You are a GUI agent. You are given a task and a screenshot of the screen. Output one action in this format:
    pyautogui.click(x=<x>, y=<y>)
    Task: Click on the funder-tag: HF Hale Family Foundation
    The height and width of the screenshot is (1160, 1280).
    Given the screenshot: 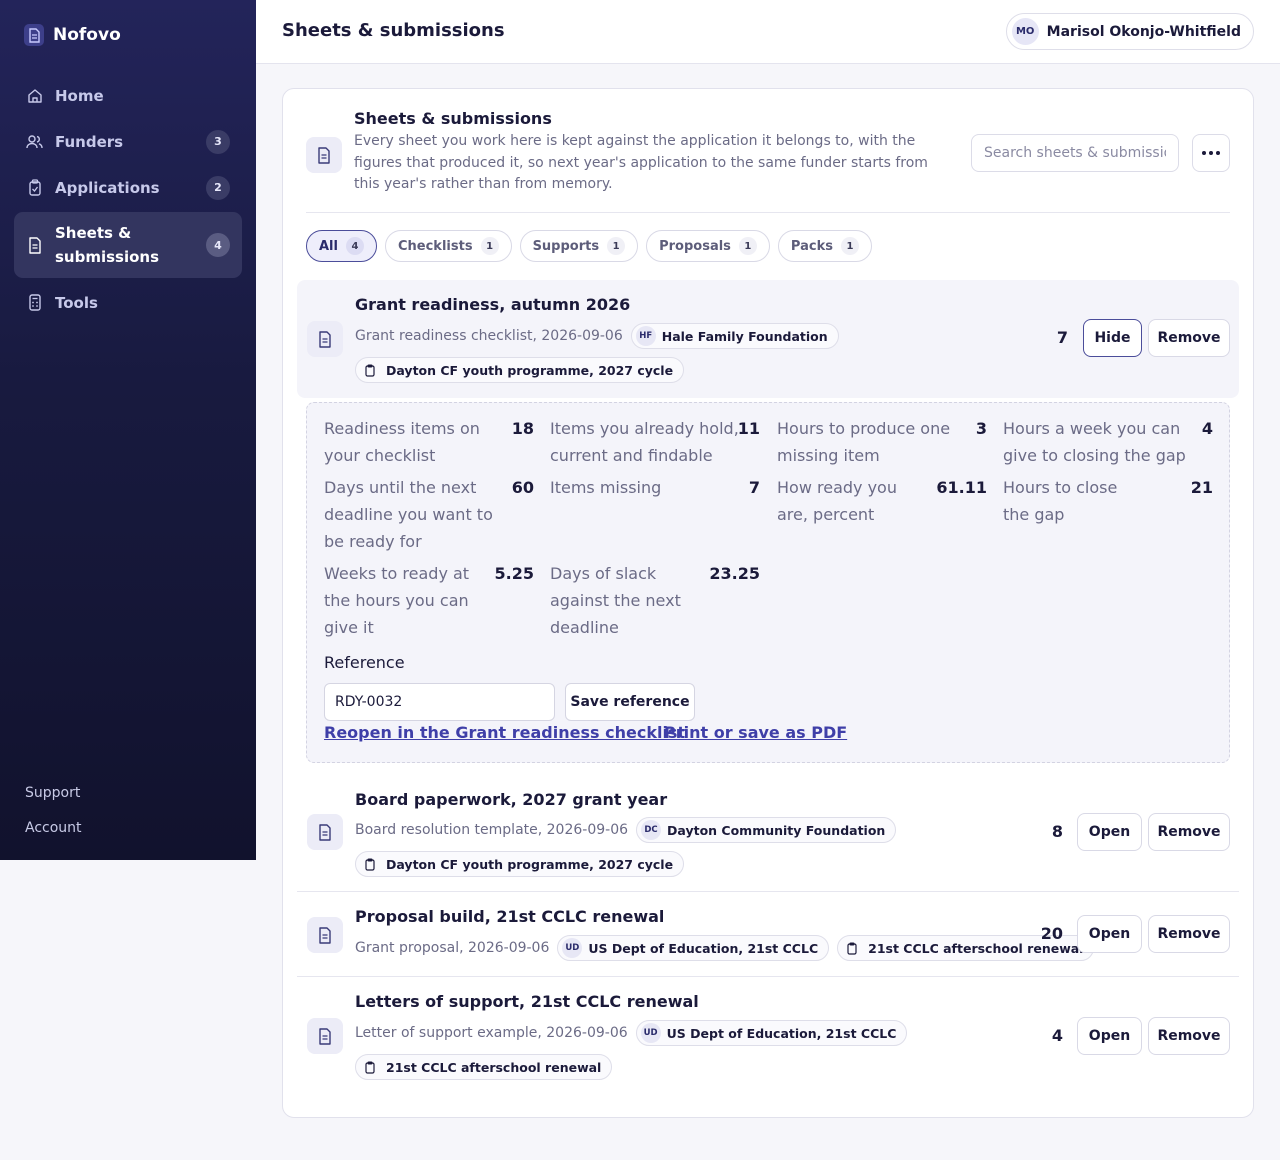 What is the action you would take?
    pyautogui.click(x=734, y=336)
    